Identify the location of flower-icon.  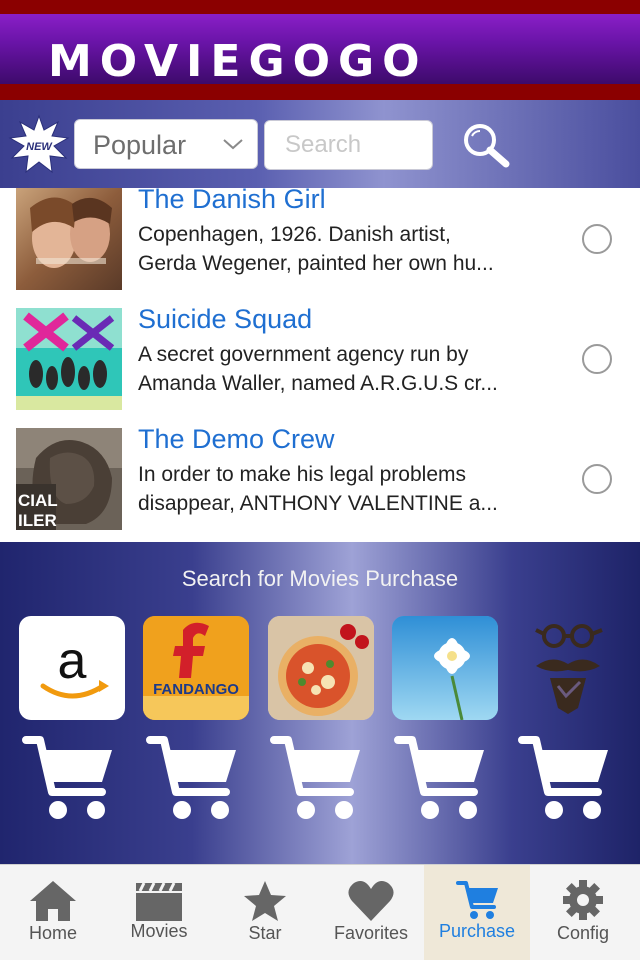
(445, 668).